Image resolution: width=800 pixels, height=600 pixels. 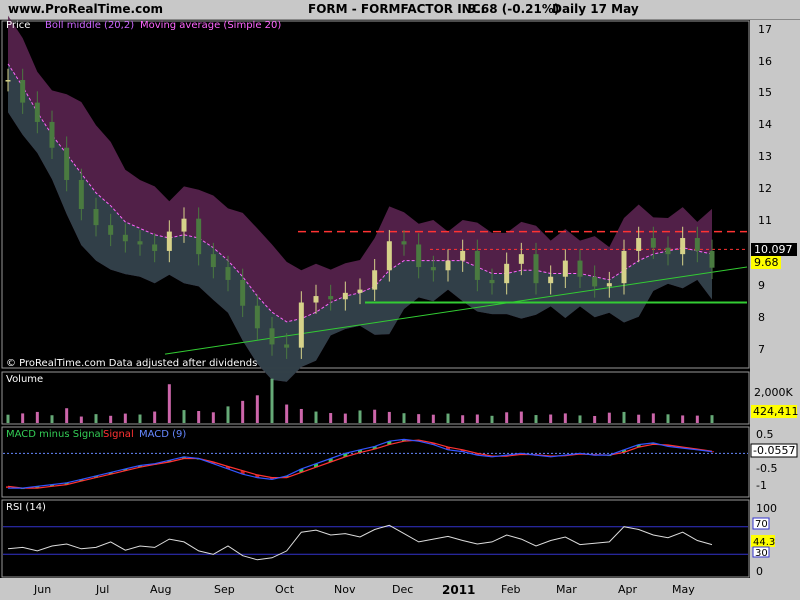 I want to click on price-tick: 13, so click(x=765, y=156).